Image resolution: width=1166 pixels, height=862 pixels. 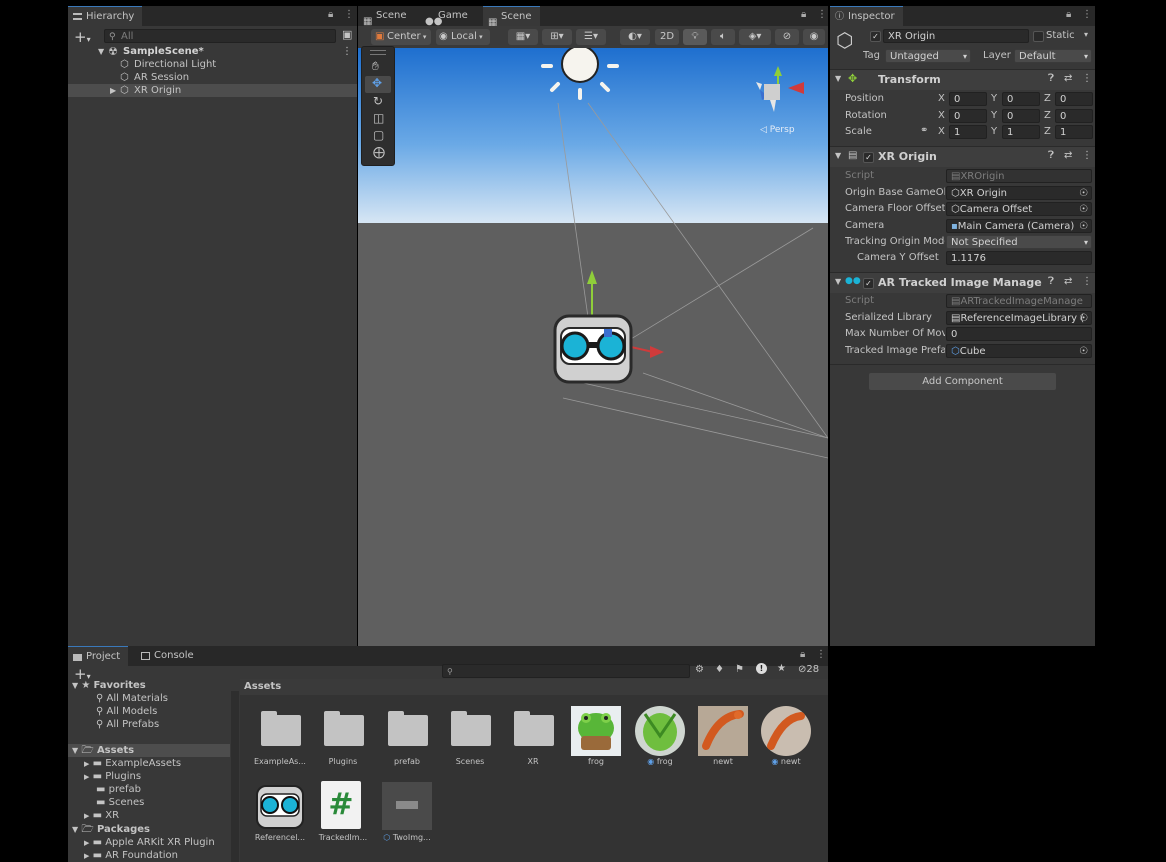 What do you see at coordinates (378, 102) in the screenshot?
I see `rotate-tool-button: ↻` at bounding box center [378, 102].